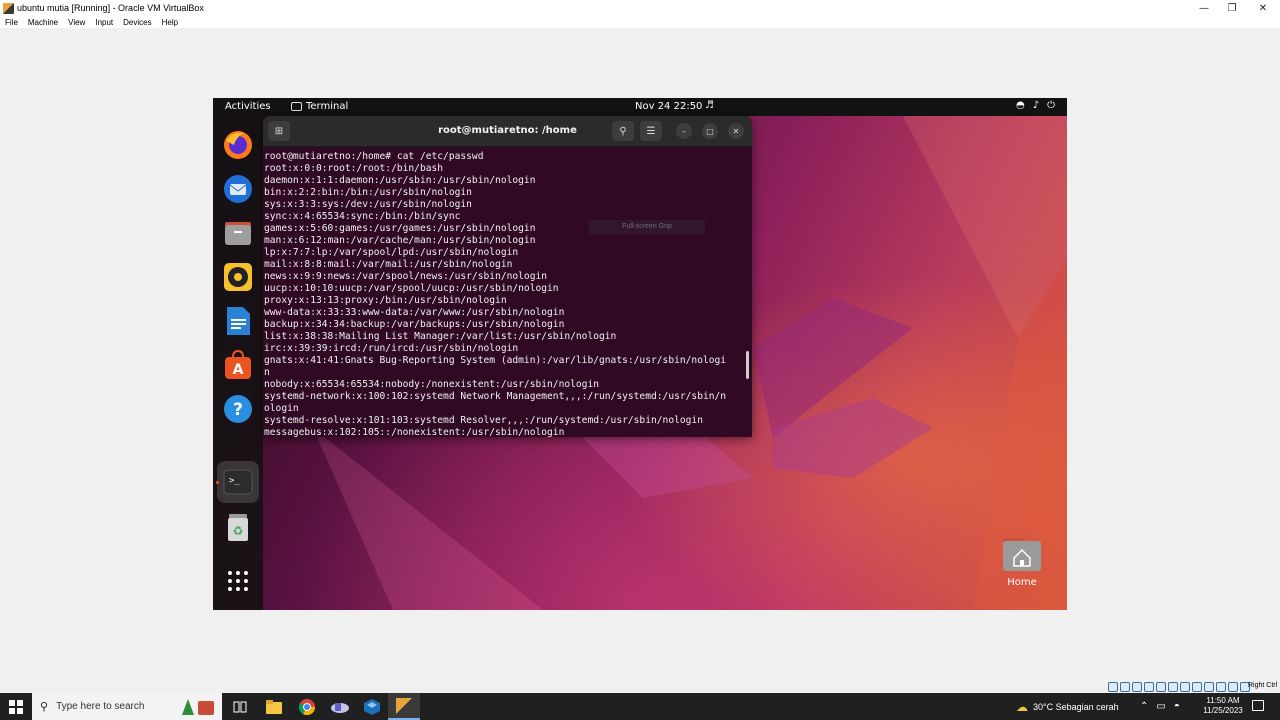 This screenshot has width=1280, height=720. I want to click on app-menu-terminal: Terminal, so click(319, 106).